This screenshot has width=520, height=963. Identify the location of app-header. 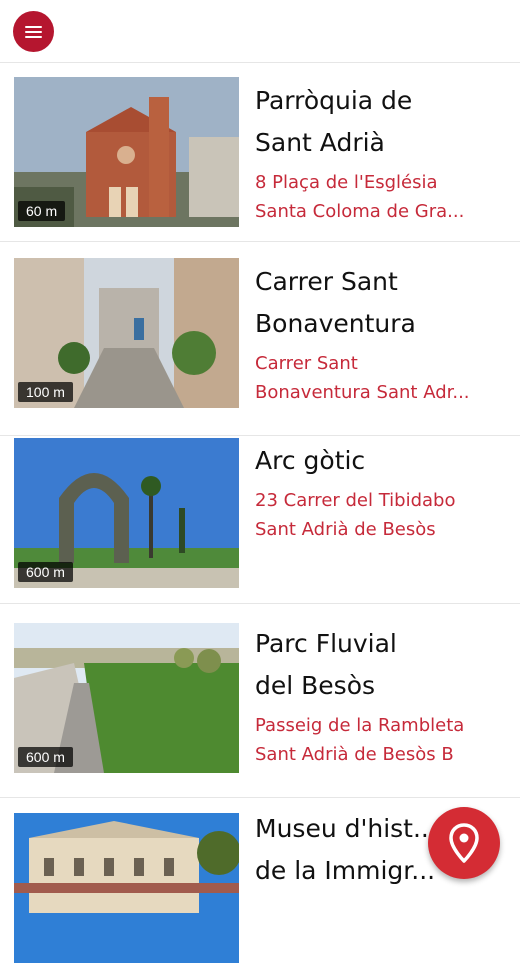
(260, 31).